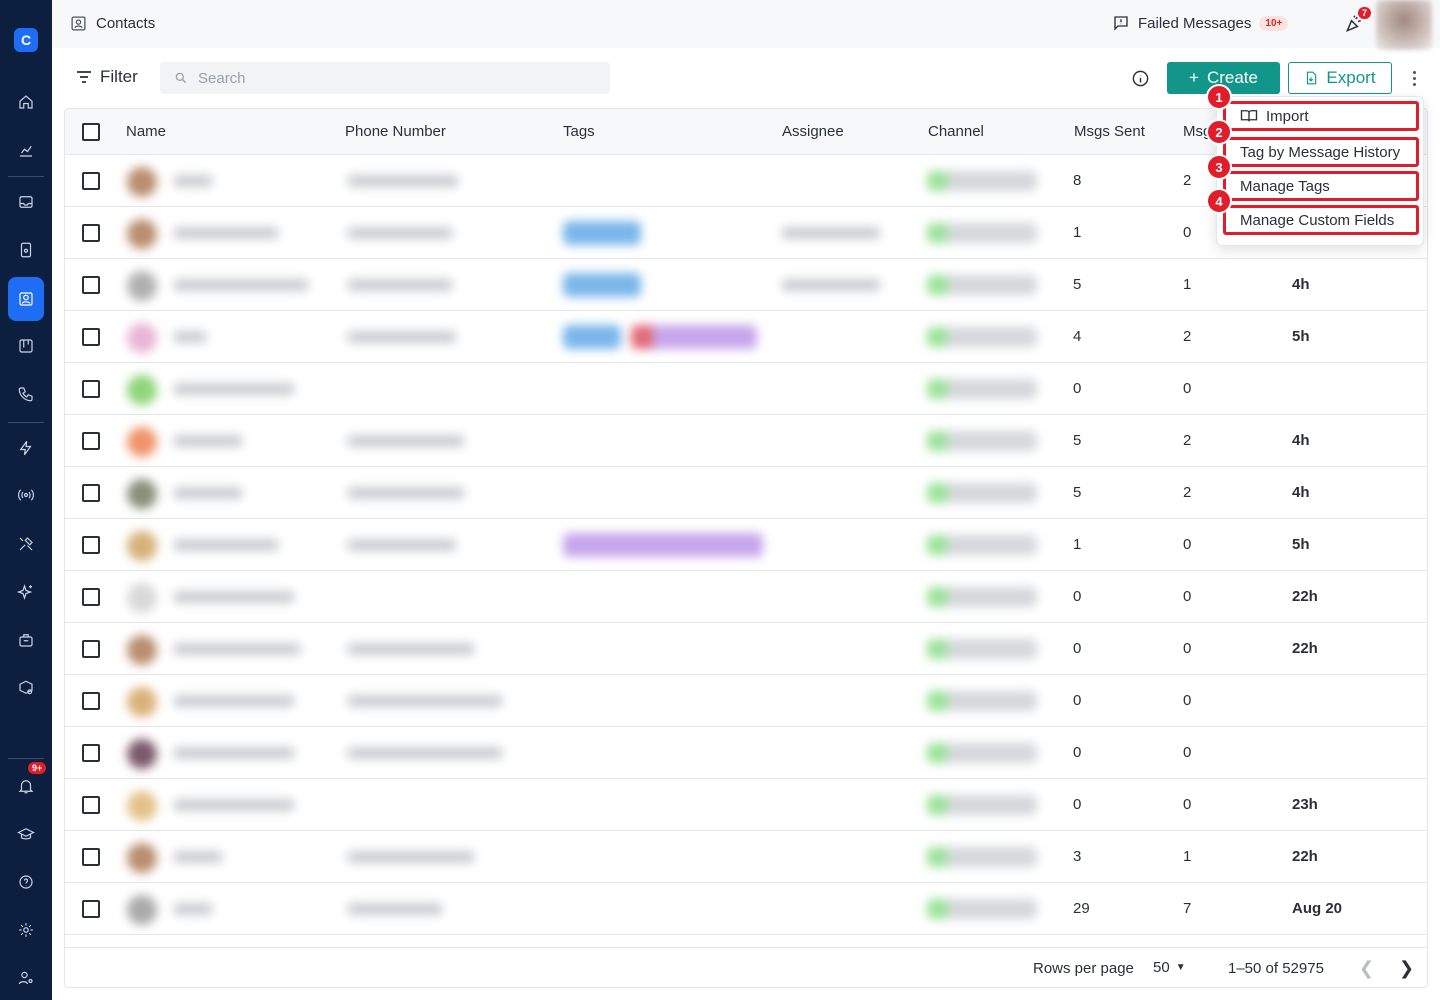  I want to click on lightning-icon, so click(26, 448).